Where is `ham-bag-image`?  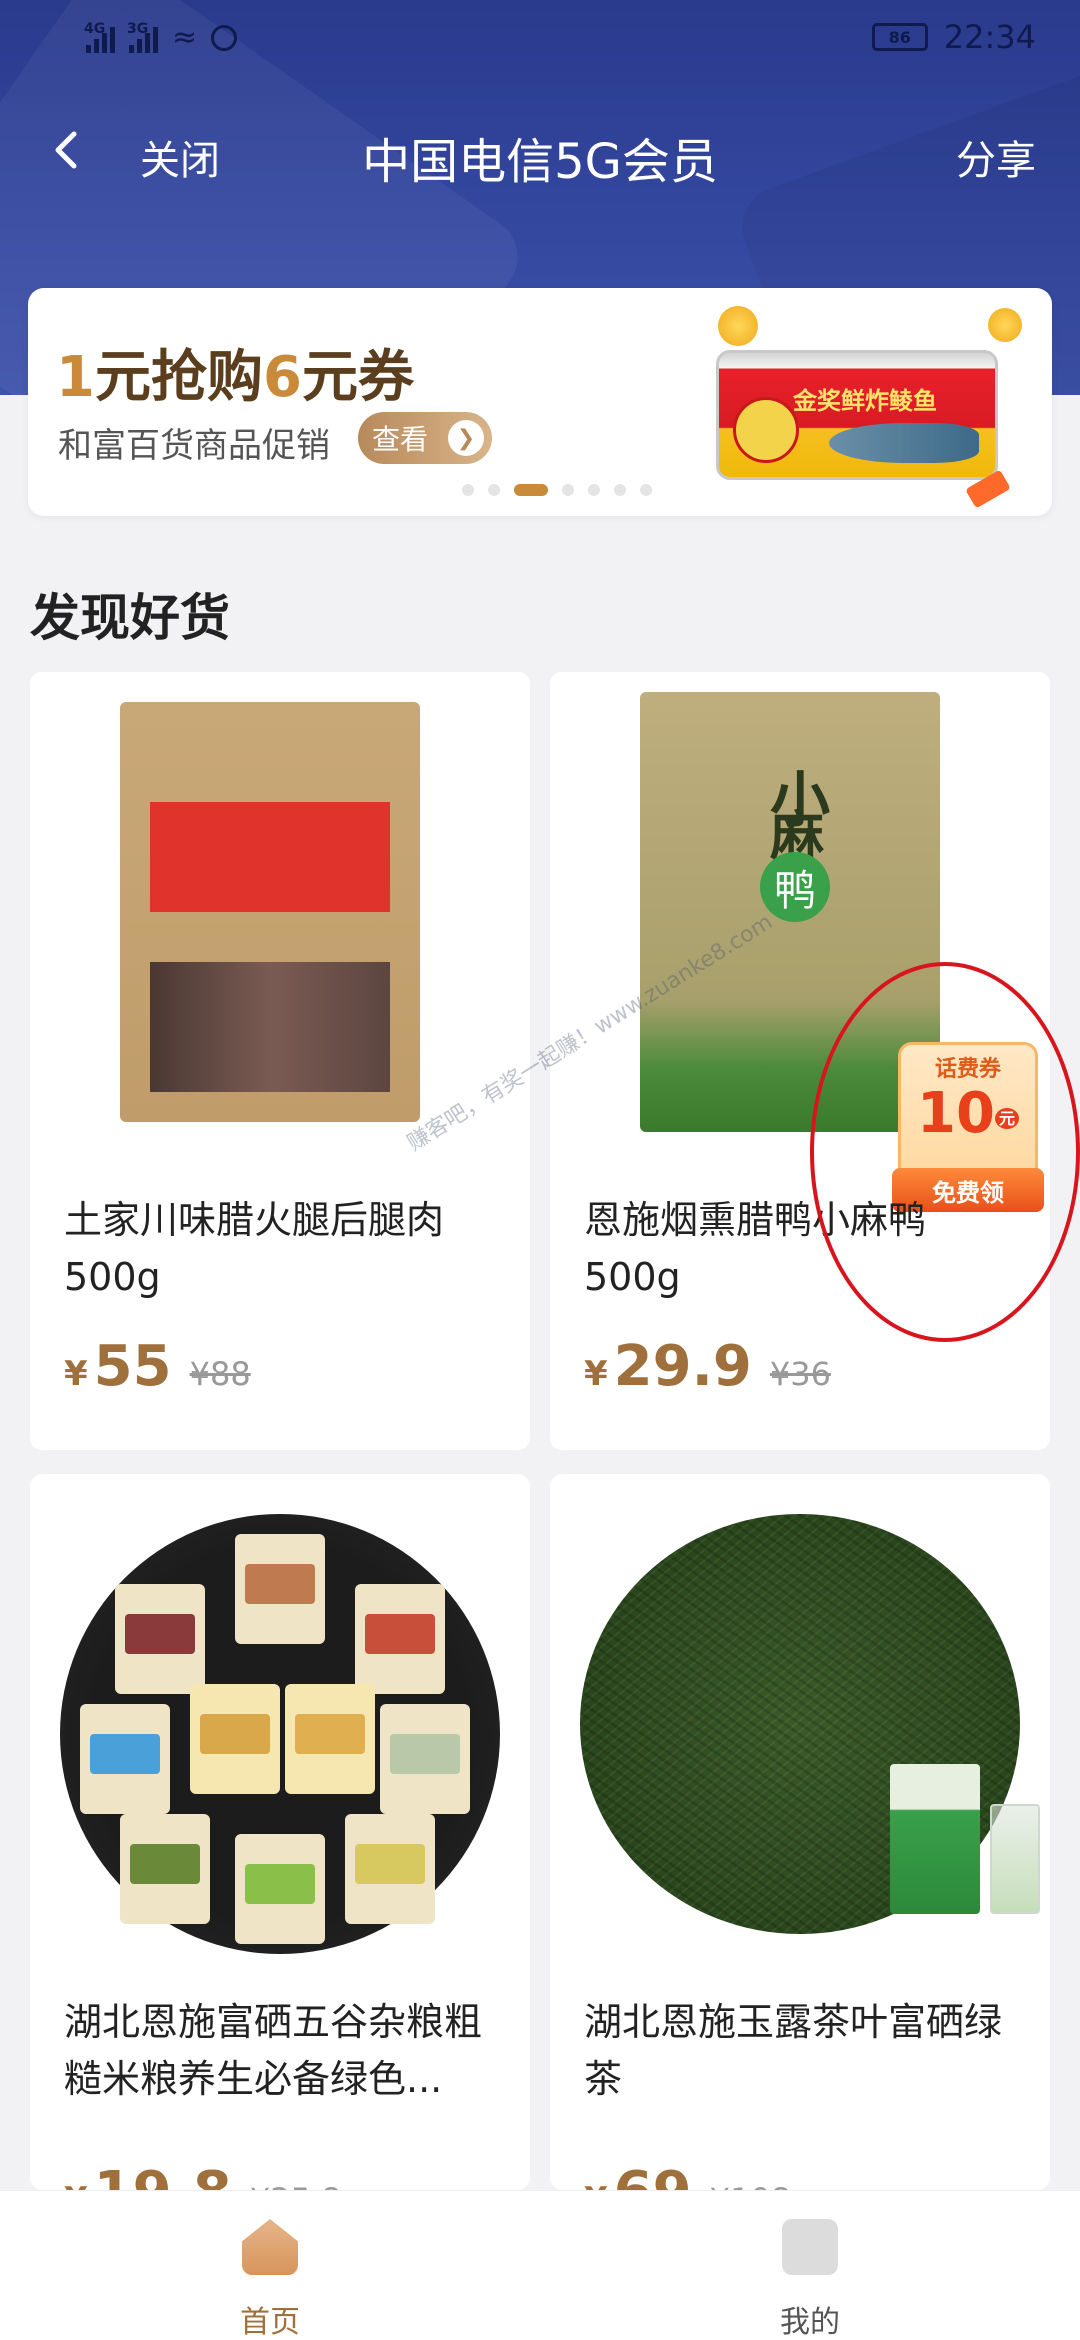
ham-bag-image is located at coordinates (270, 912).